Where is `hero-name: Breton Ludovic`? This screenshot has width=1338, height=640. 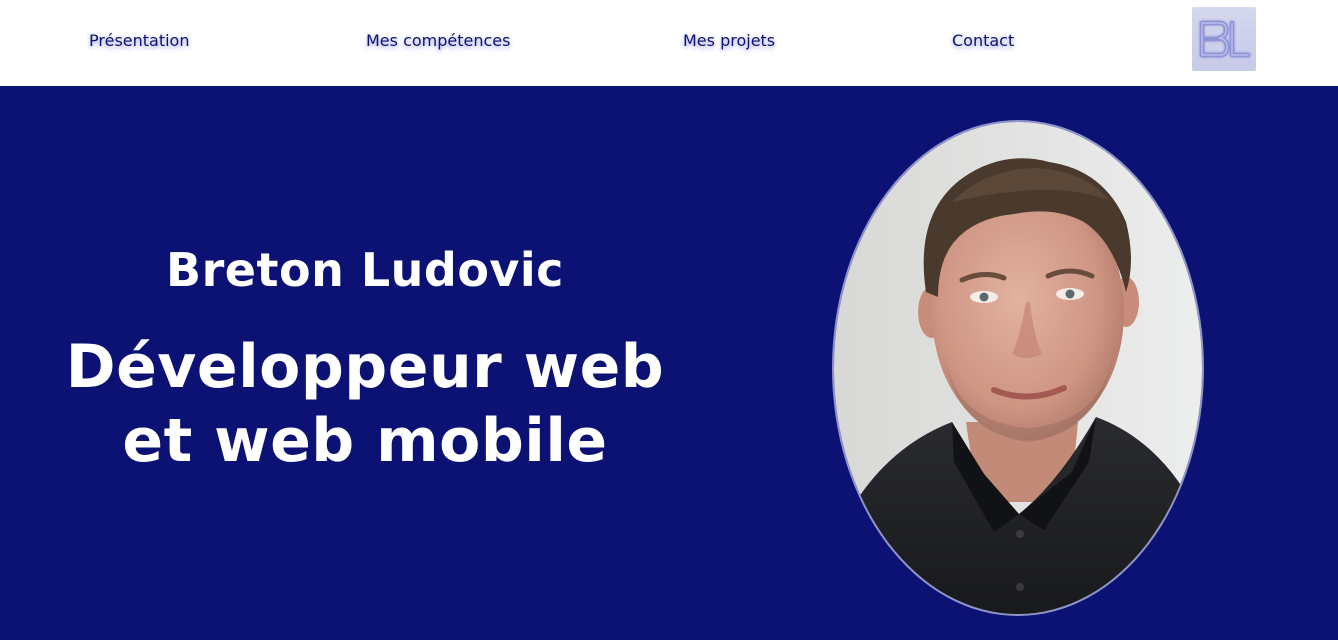
hero-name: Breton Ludovic is located at coordinates (365, 270).